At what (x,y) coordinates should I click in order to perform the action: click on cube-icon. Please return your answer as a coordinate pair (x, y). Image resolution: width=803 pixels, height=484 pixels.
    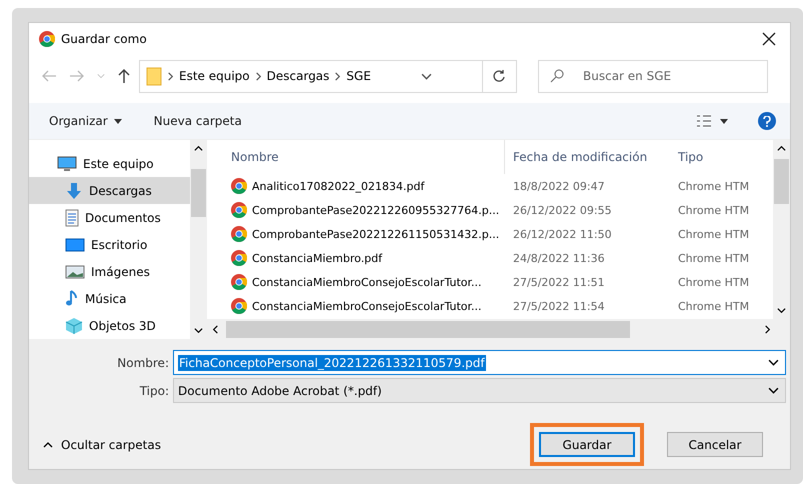
    Looking at the image, I should click on (74, 325).